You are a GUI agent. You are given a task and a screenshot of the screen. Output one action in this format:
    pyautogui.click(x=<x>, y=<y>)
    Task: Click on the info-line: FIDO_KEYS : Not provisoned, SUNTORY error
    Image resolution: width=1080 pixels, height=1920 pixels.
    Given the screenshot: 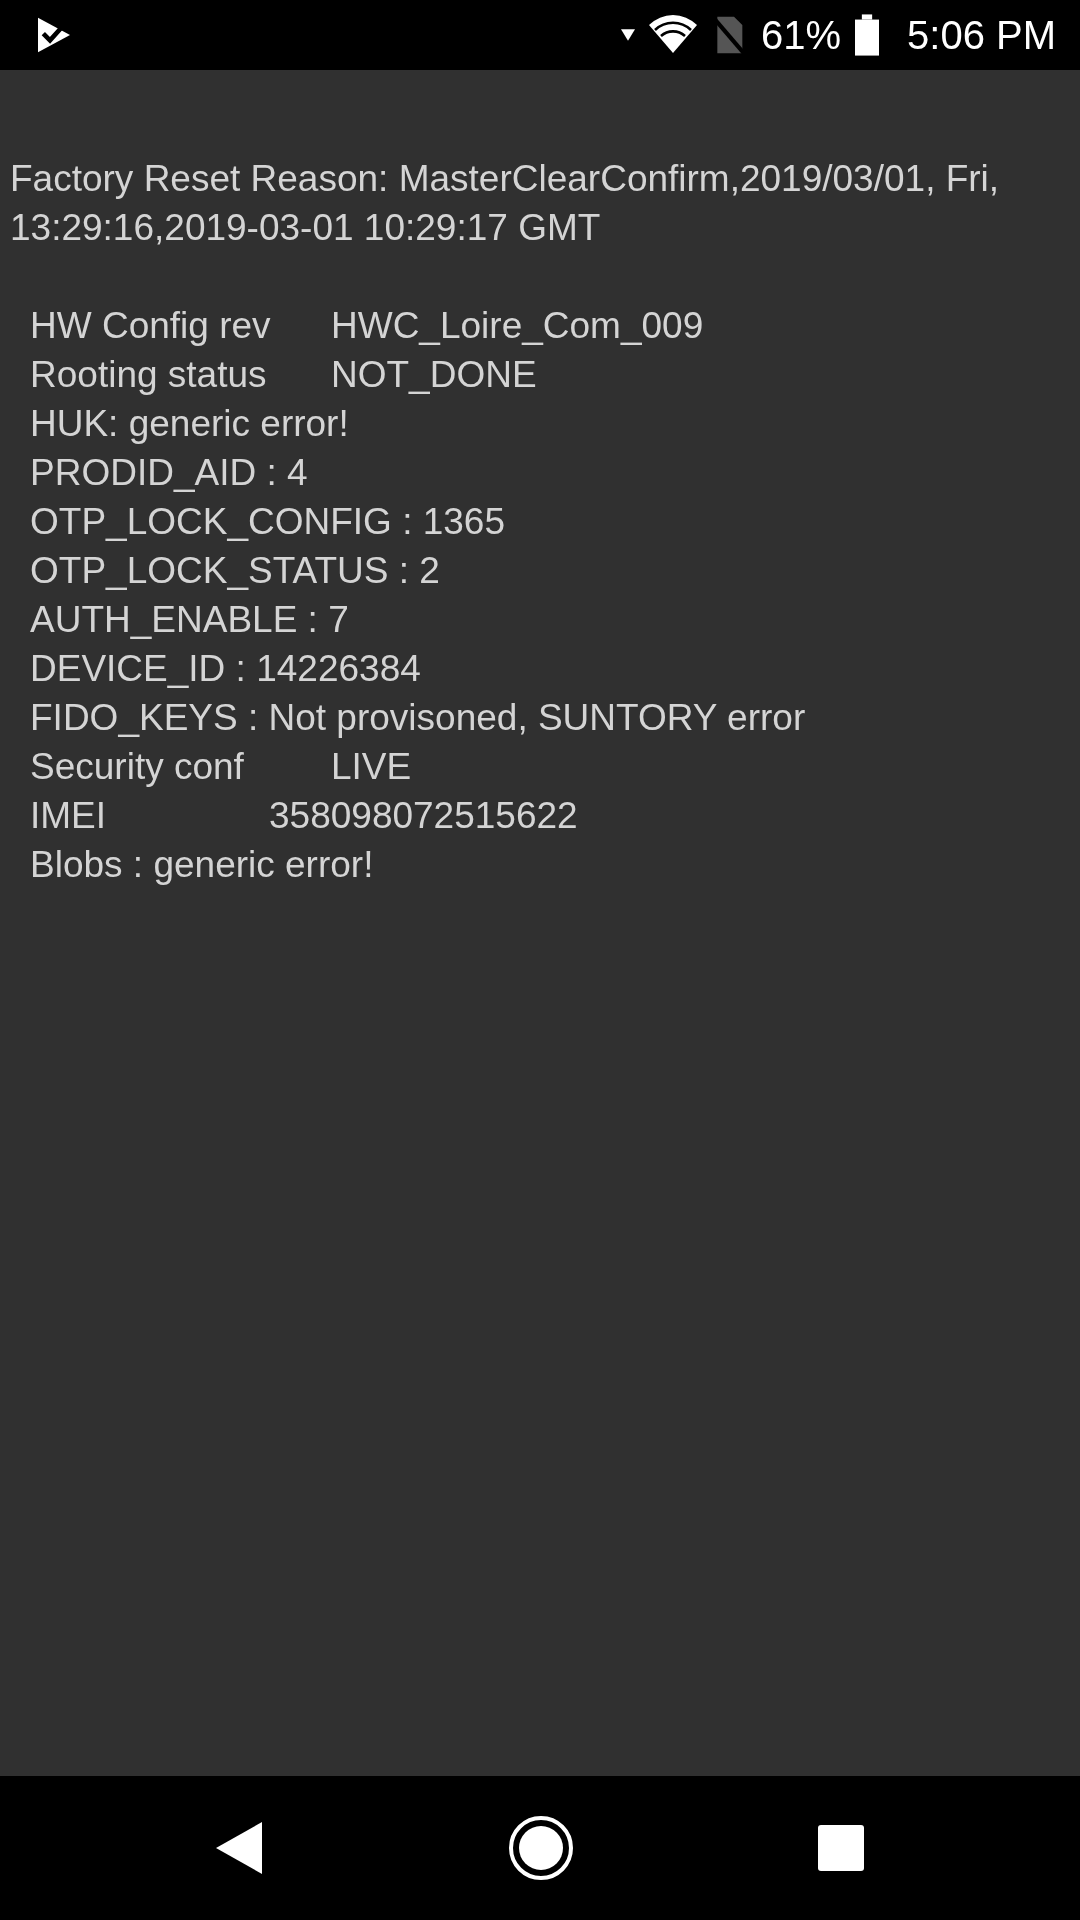 What is the action you would take?
    pyautogui.click(x=418, y=718)
    